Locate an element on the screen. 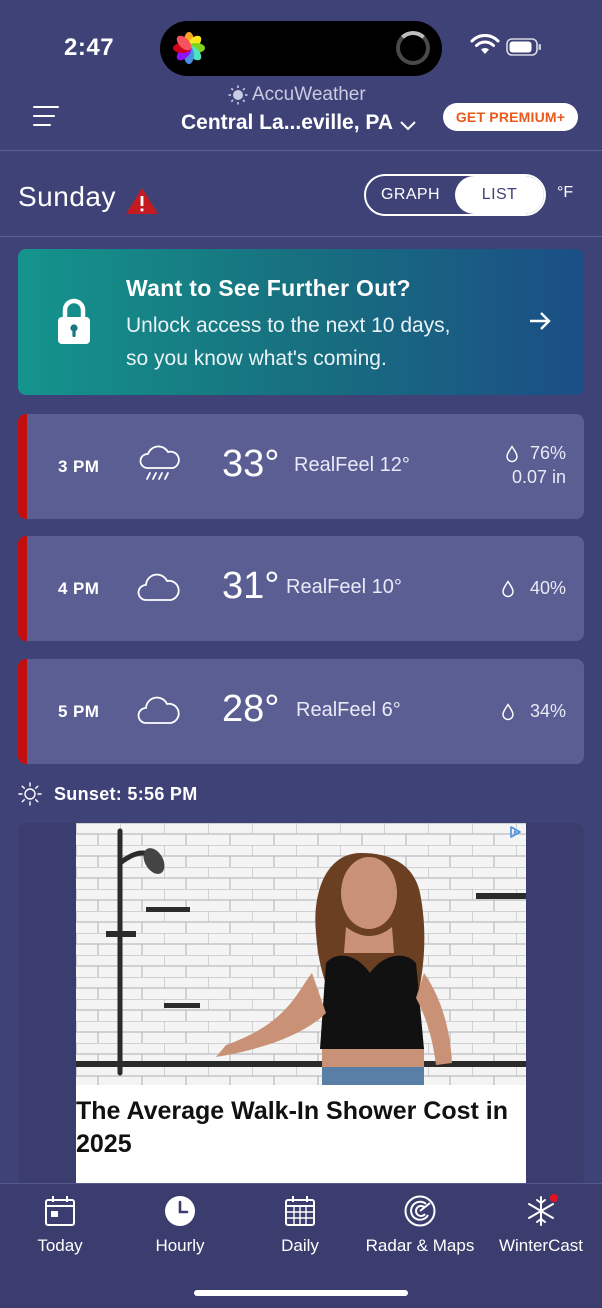 The width and height of the screenshot is (602, 1308). tab-radar-maps: Radar & Maps is located at coordinates (420, 1225).